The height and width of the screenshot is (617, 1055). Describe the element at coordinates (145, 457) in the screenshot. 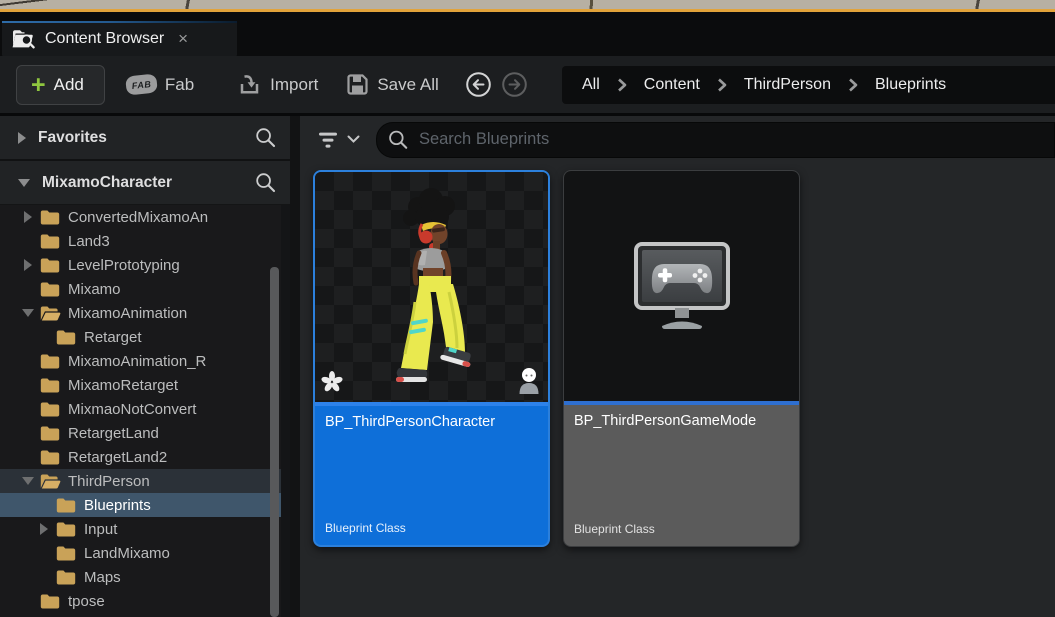

I see `sidebar-folder-retargetland2: RetargetLand2` at that location.